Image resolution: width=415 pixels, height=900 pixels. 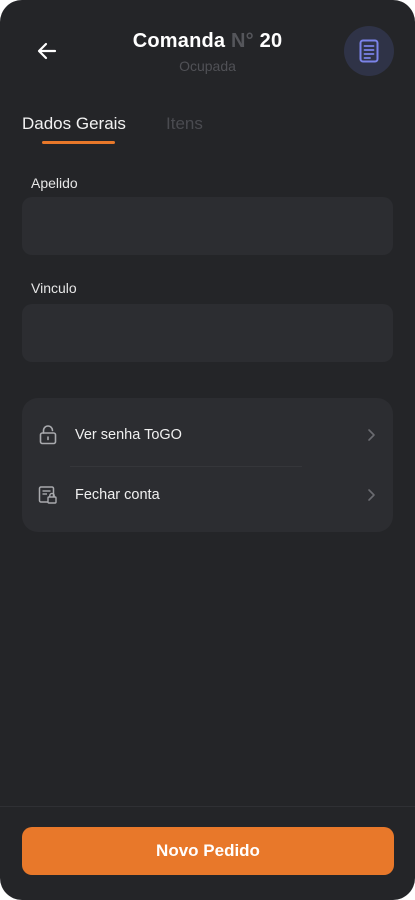 I want to click on vinculo-input, so click(x=207, y=333).